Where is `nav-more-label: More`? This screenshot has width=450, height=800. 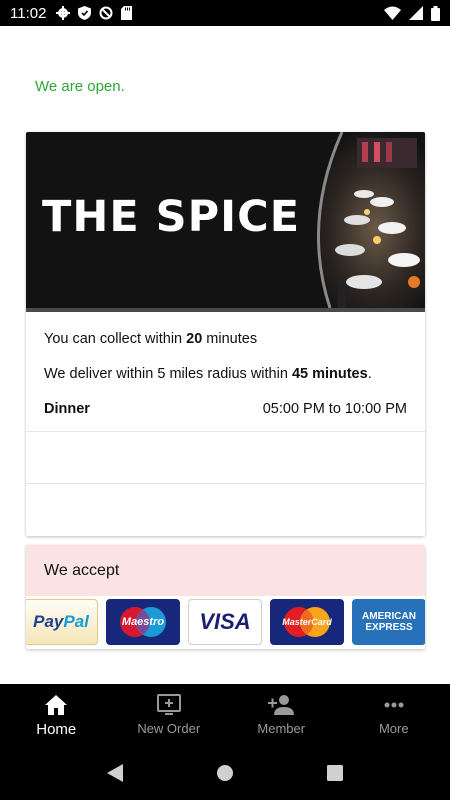
nav-more-label: More is located at coordinates (393, 728).